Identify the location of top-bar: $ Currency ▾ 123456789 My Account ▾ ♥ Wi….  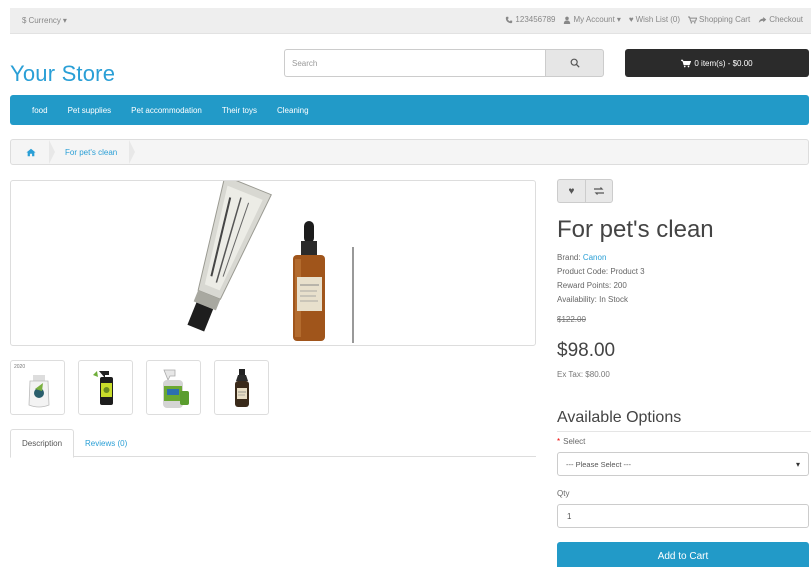
(410, 21).